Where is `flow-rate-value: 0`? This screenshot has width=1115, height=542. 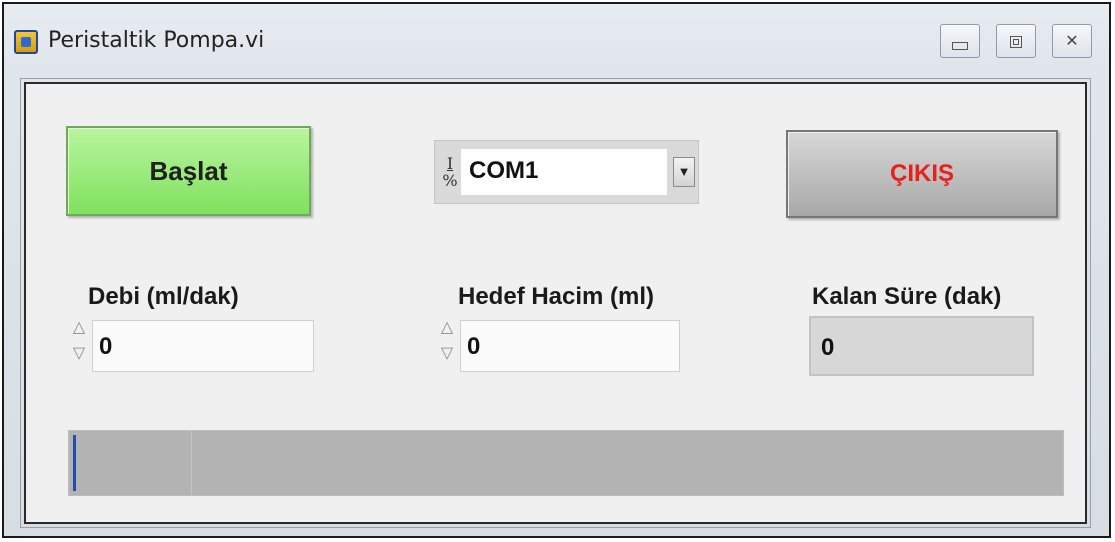
flow-rate-value: 0 is located at coordinates (106, 346).